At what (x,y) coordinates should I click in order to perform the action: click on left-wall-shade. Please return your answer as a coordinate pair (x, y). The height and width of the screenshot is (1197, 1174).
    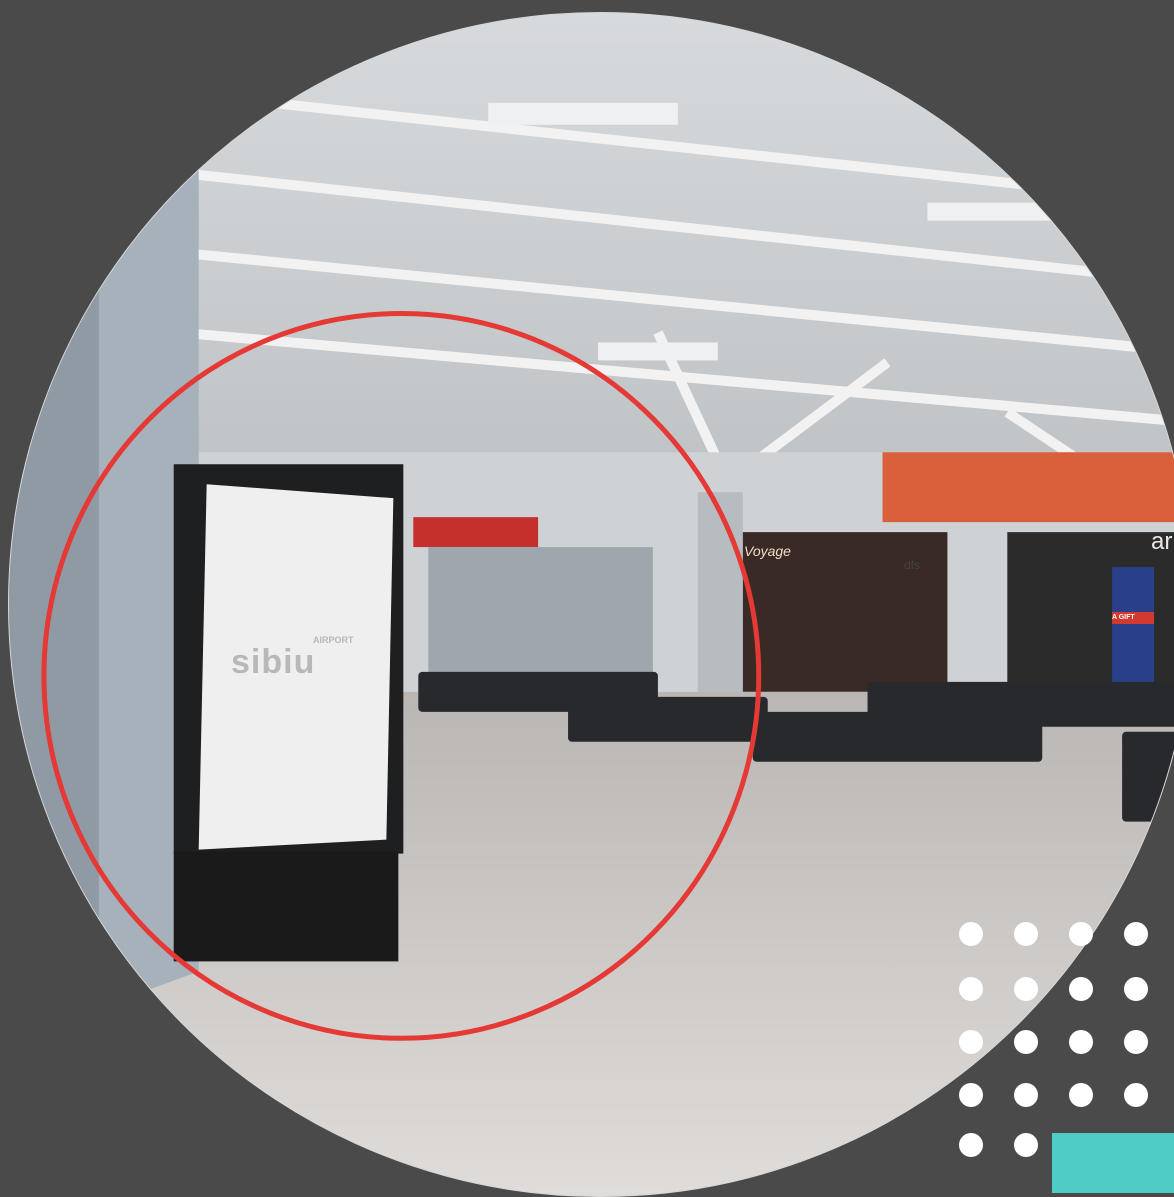
    Looking at the image, I should click on (54, 527).